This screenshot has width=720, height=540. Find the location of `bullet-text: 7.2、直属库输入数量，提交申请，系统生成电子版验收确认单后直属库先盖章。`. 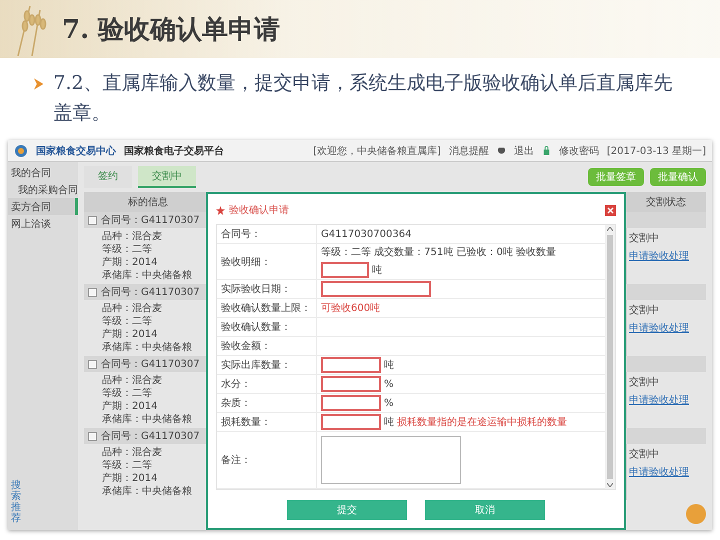

bullet-text: 7.2、直属库输入数量，提交申请，系统生成电子版验收确认单后直属库先盖章。 is located at coordinates (363, 98).